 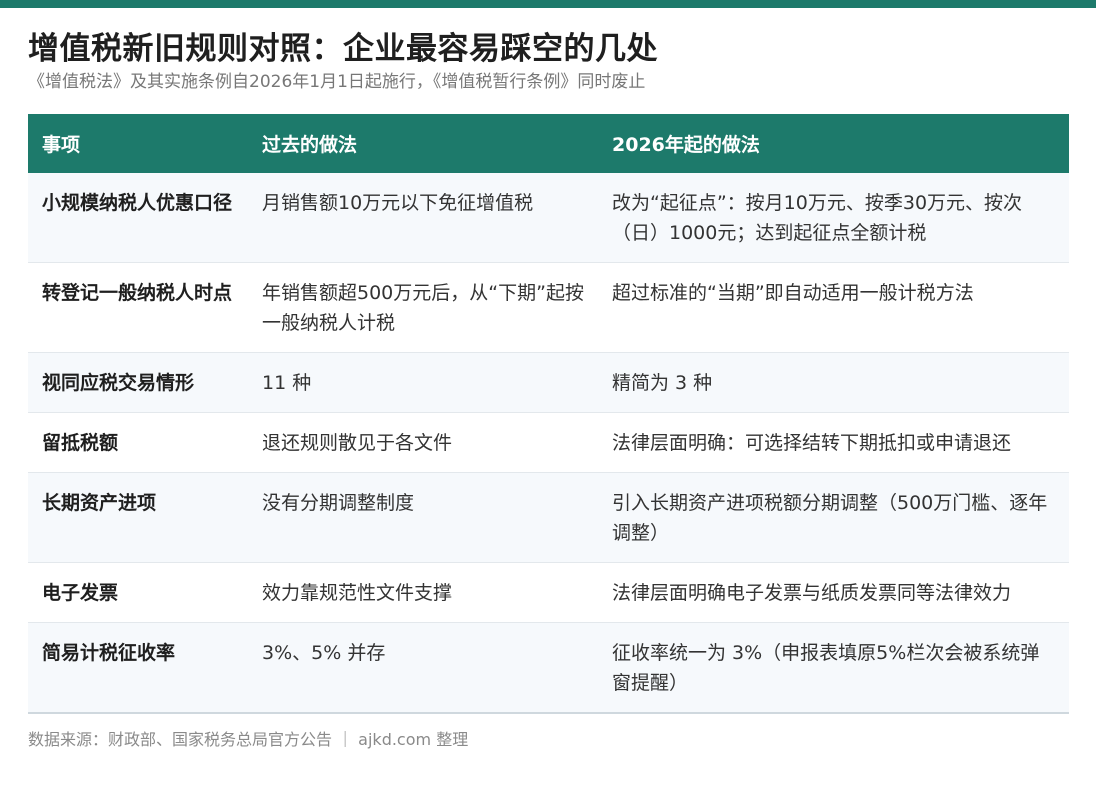 I want to click on cell-new: 征收率统一为 3%（申报表填原5%栏次会被系统弹窗提醒）, so click(x=833, y=668).